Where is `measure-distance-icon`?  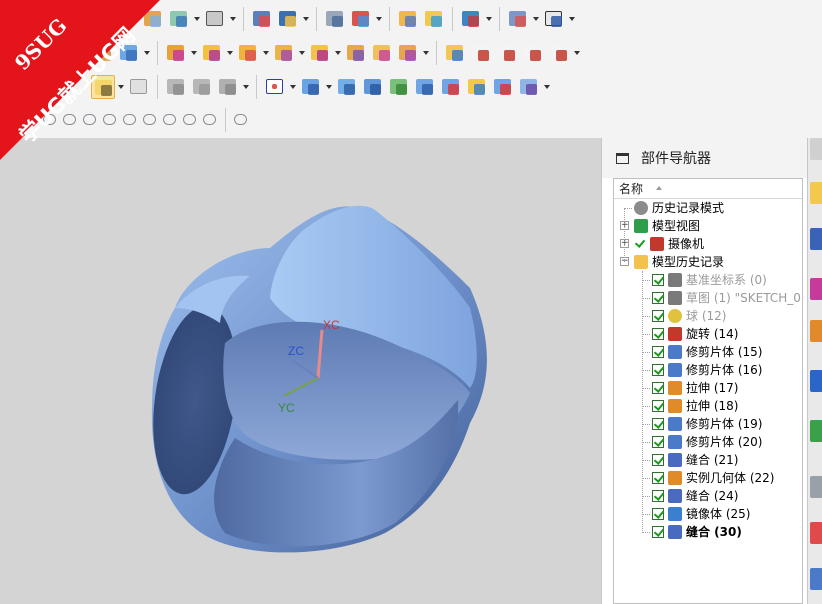 measure-distance-icon is located at coordinates (554, 19).